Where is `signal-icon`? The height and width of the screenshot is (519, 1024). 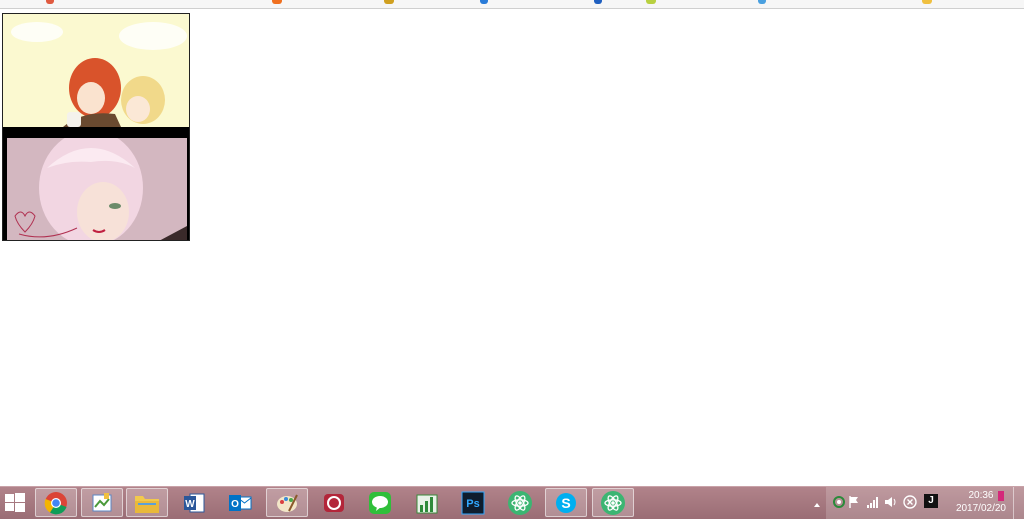 signal-icon is located at coordinates (872, 502).